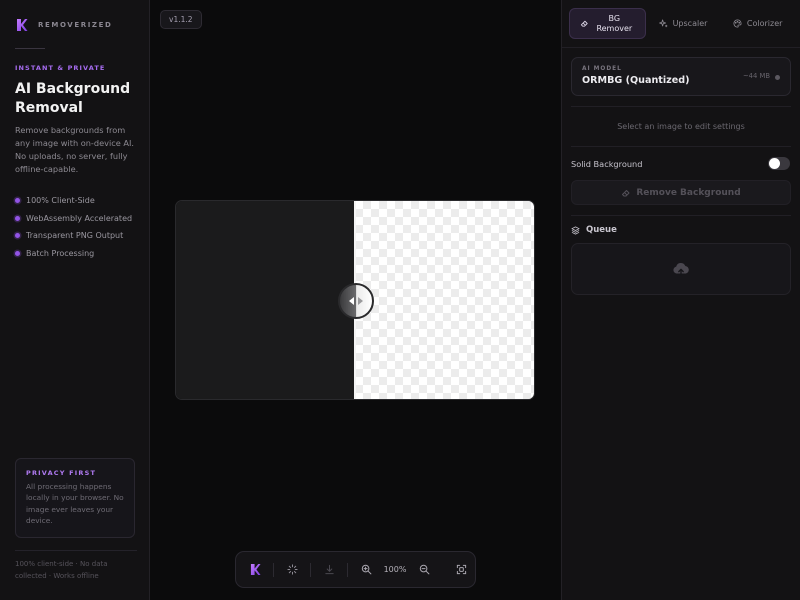 The height and width of the screenshot is (600, 800). I want to click on zoom-out-icon, so click(424, 569).